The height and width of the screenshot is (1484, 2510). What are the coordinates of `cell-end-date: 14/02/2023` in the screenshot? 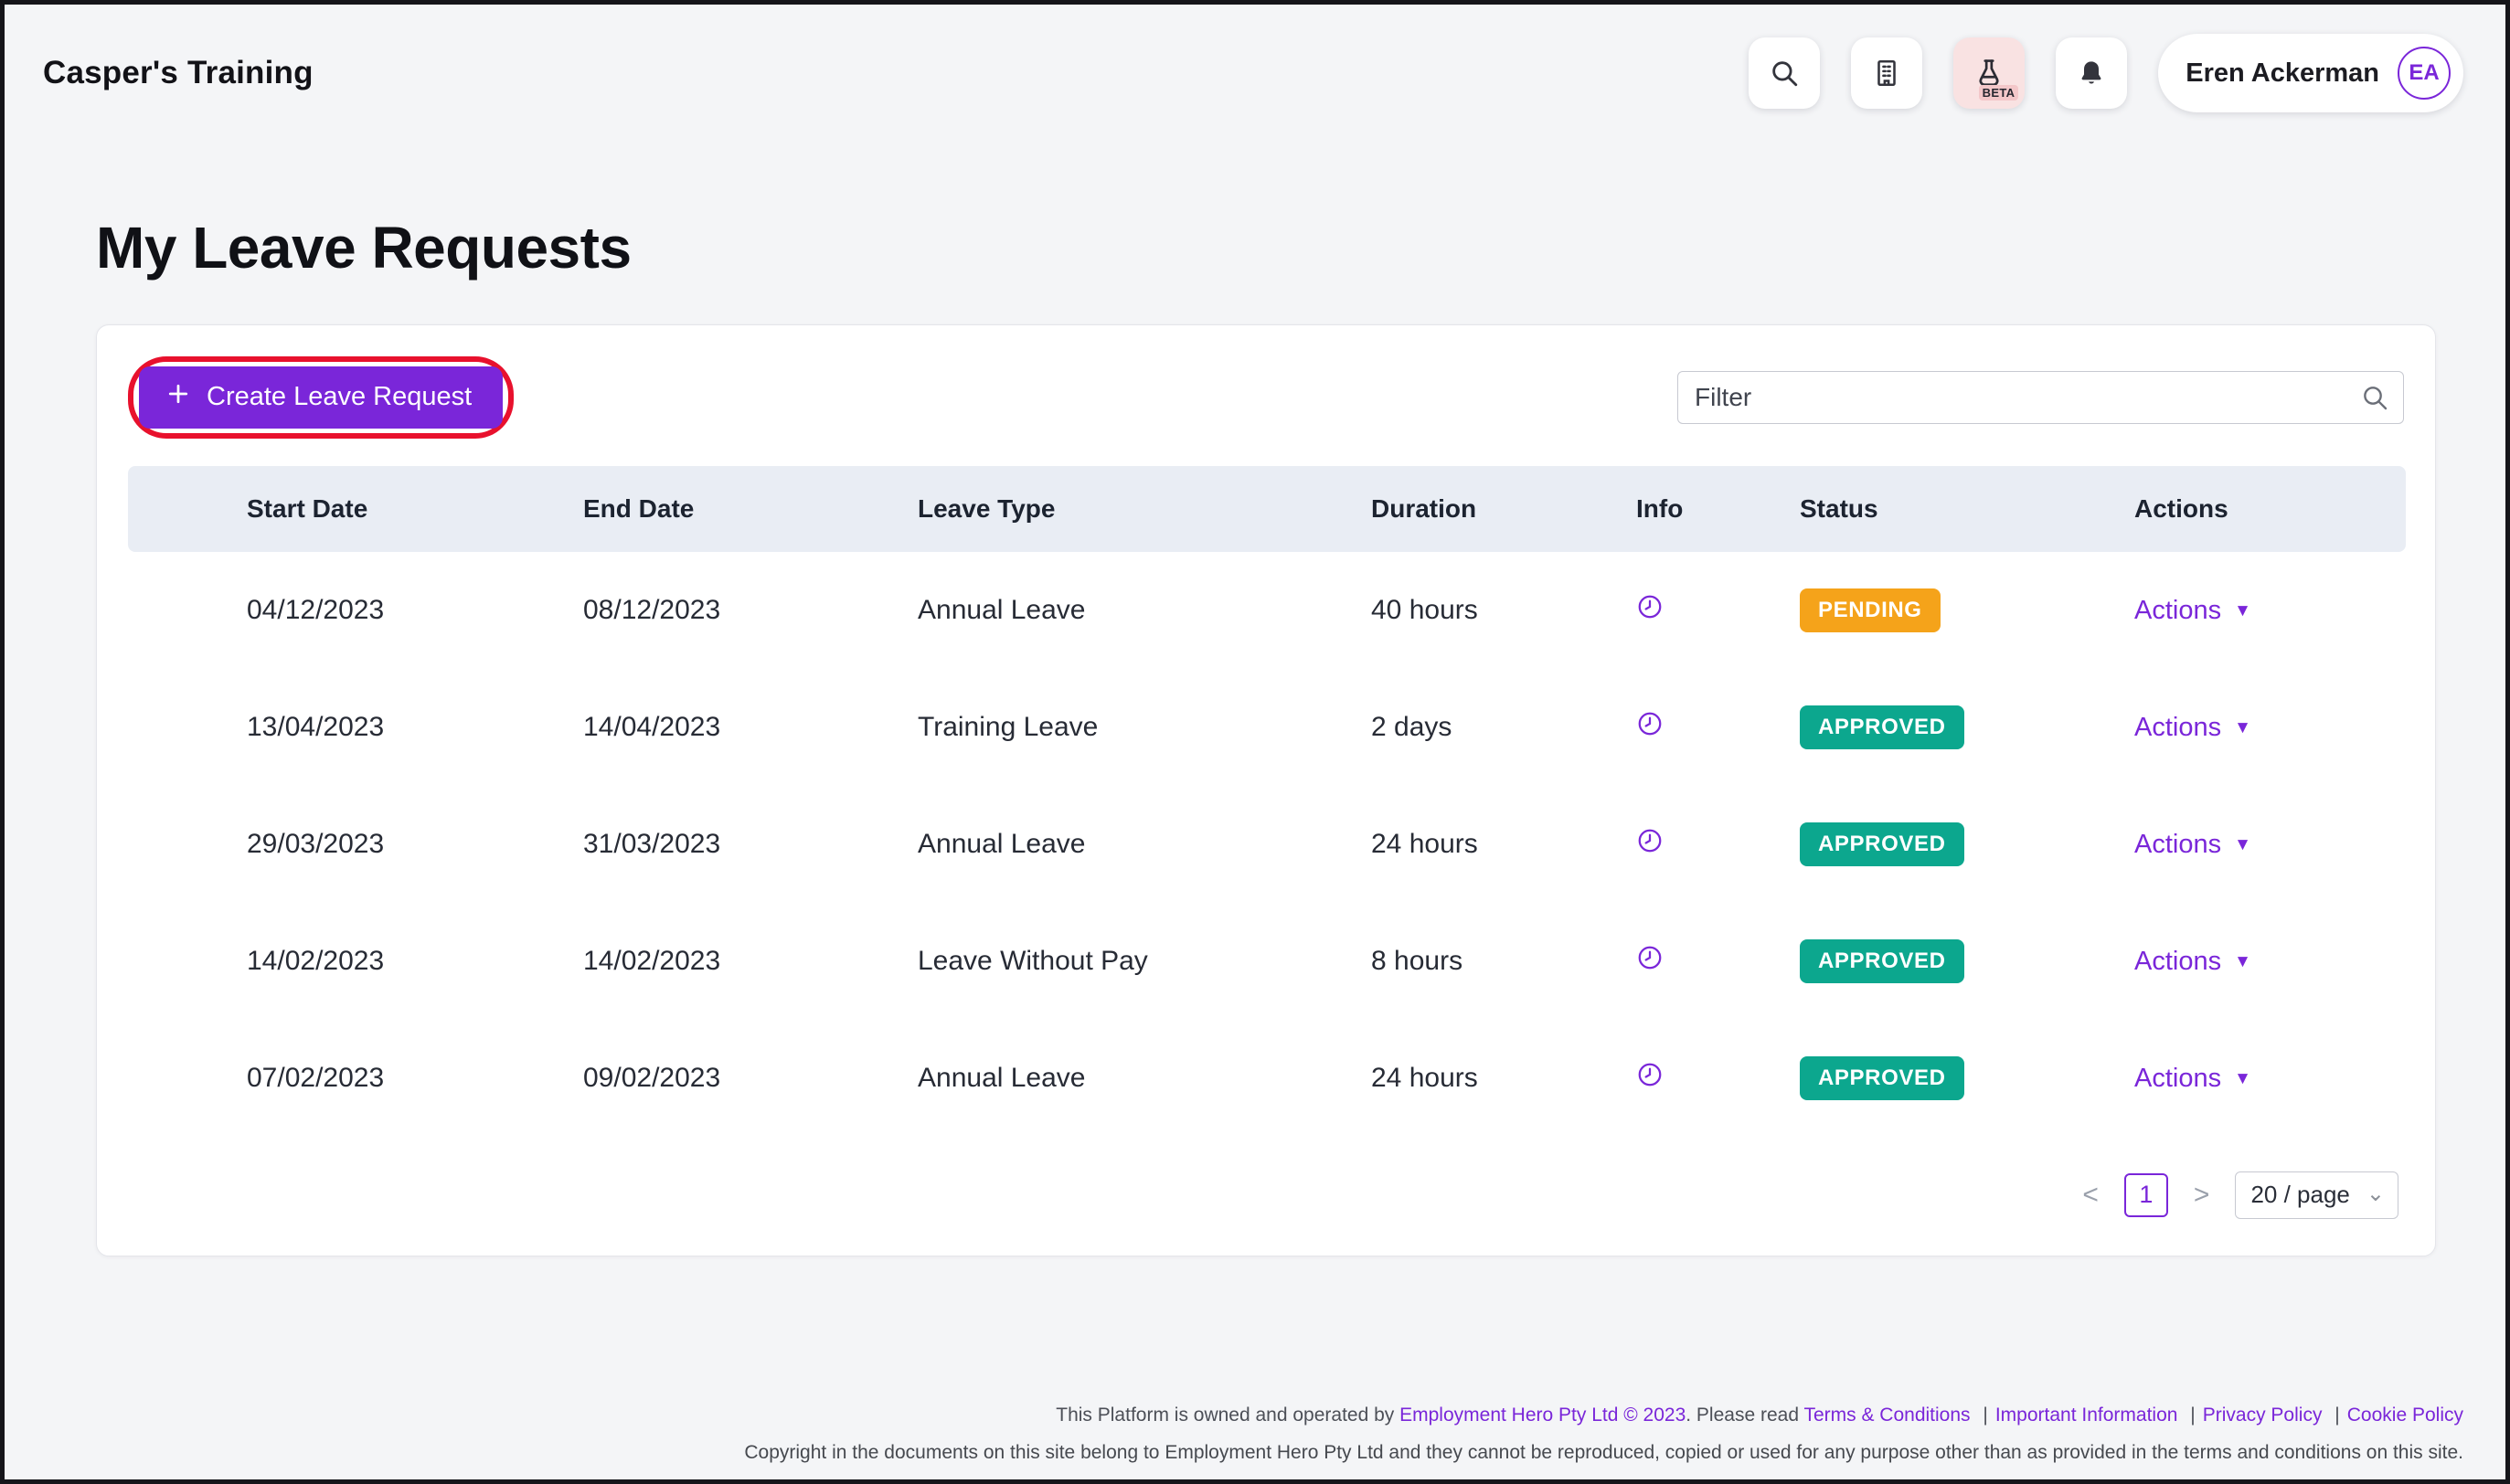 It's located at (652, 961).